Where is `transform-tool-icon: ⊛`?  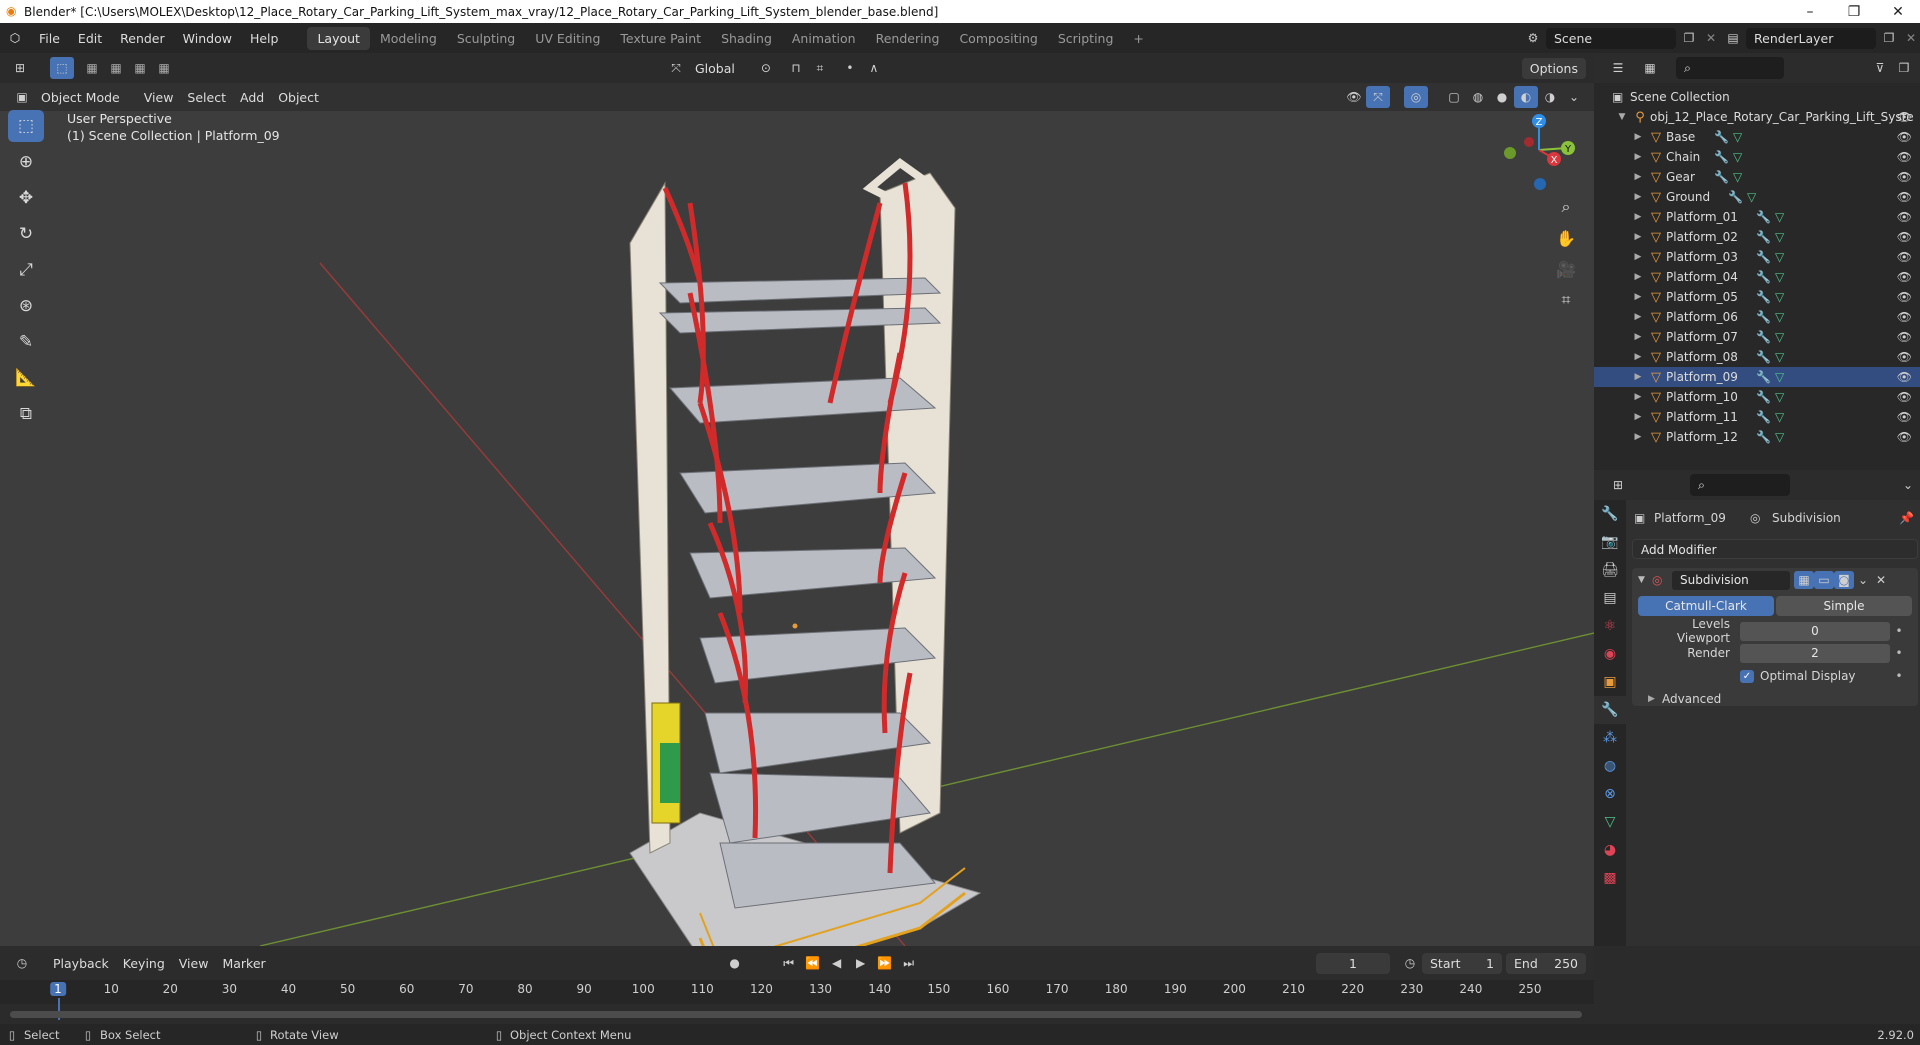
transform-tool-icon: ⊛ is located at coordinates (26, 306).